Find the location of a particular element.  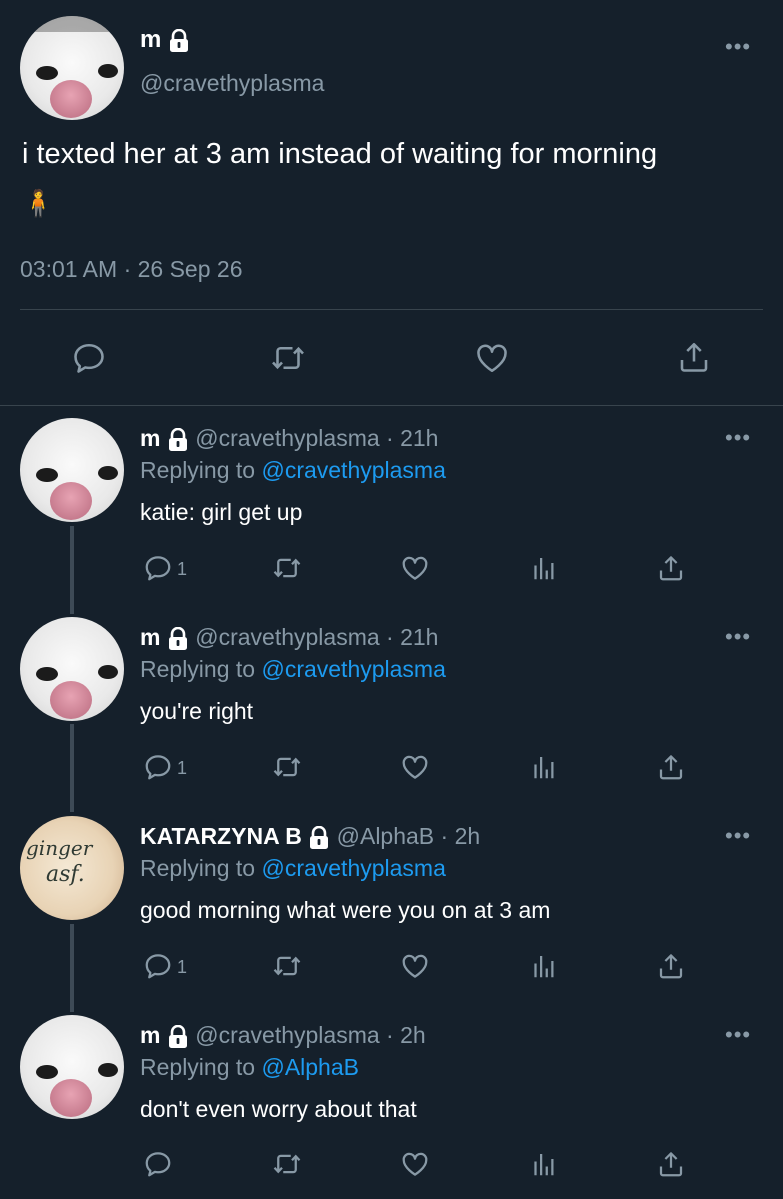

reply-header: m @cravethyplasma · 2h is located at coordinates (283, 1035).